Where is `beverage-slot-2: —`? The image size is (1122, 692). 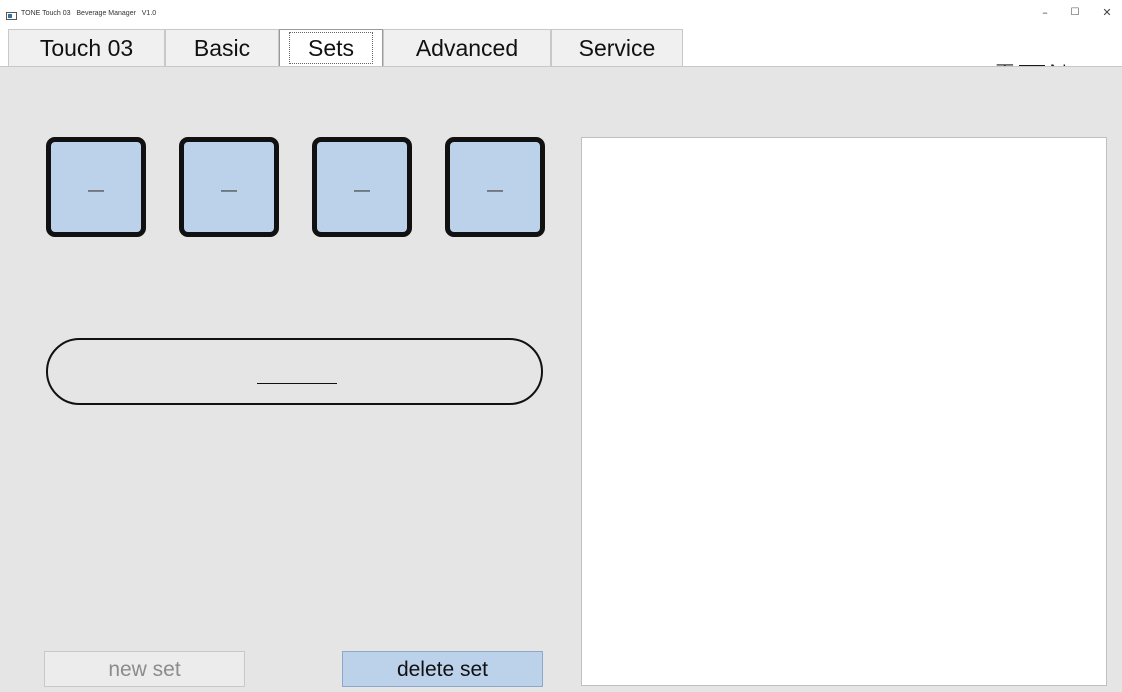 beverage-slot-2: — is located at coordinates (229, 187).